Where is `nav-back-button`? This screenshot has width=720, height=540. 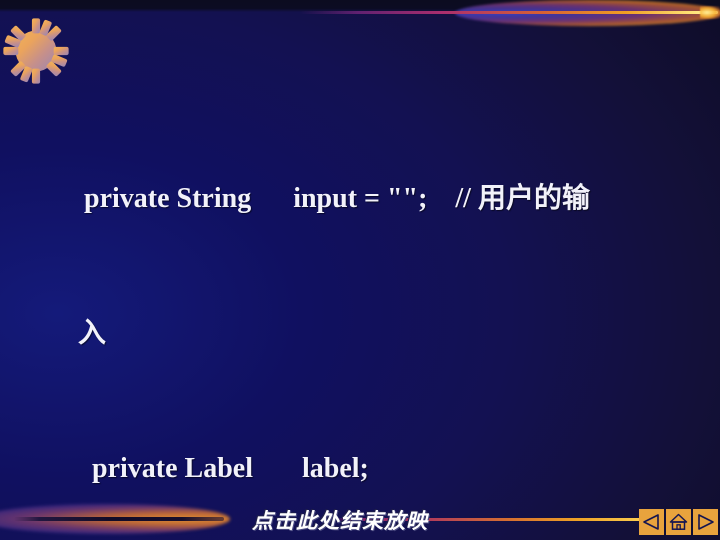 nav-back-button is located at coordinates (651, 522).